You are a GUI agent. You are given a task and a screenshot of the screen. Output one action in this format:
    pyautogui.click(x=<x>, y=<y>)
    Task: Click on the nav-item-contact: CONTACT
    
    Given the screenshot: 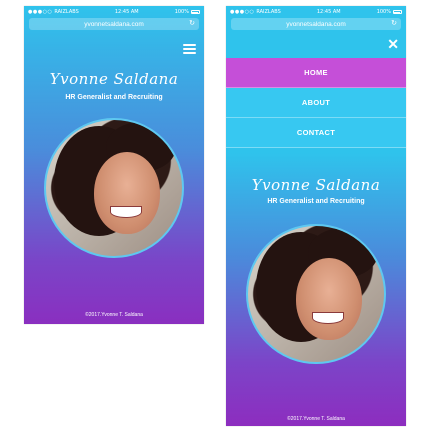 What is the action you would take?
    pyautogui.click(x=316, y=133)
    